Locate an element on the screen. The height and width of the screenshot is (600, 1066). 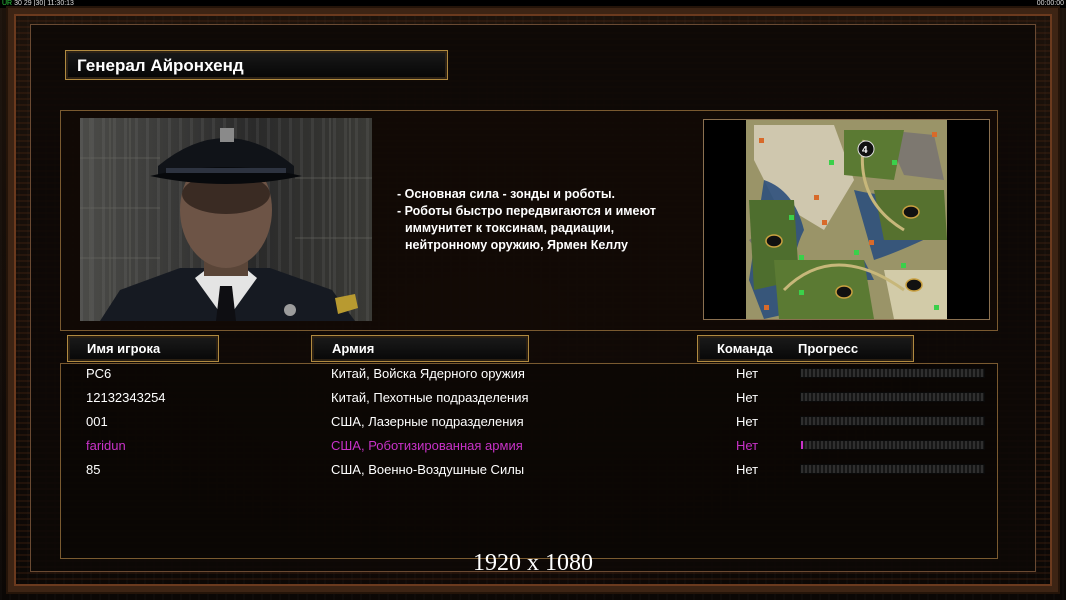
general-portrait-image is located at coordinates (226, 219).